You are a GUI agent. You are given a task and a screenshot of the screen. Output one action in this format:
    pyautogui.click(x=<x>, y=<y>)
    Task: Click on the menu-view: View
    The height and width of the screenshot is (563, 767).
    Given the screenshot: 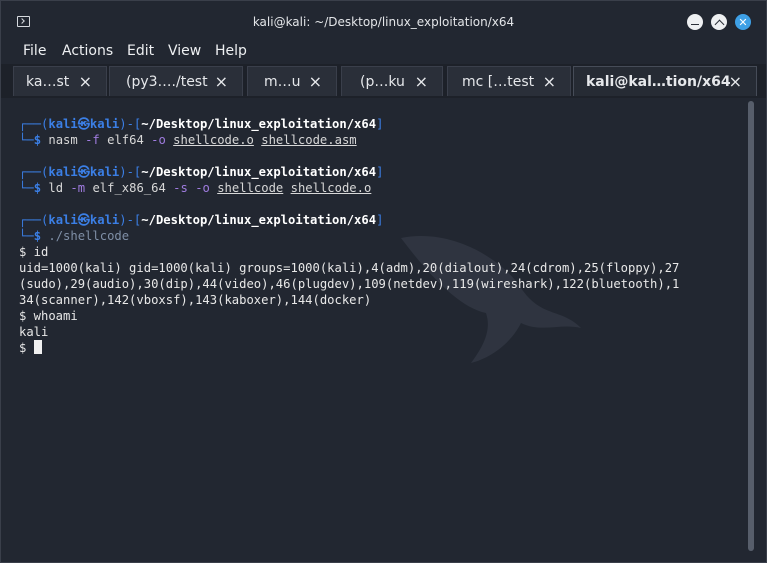 What is the action you would take?
    pyautogui.click(x=184, y=51)
    